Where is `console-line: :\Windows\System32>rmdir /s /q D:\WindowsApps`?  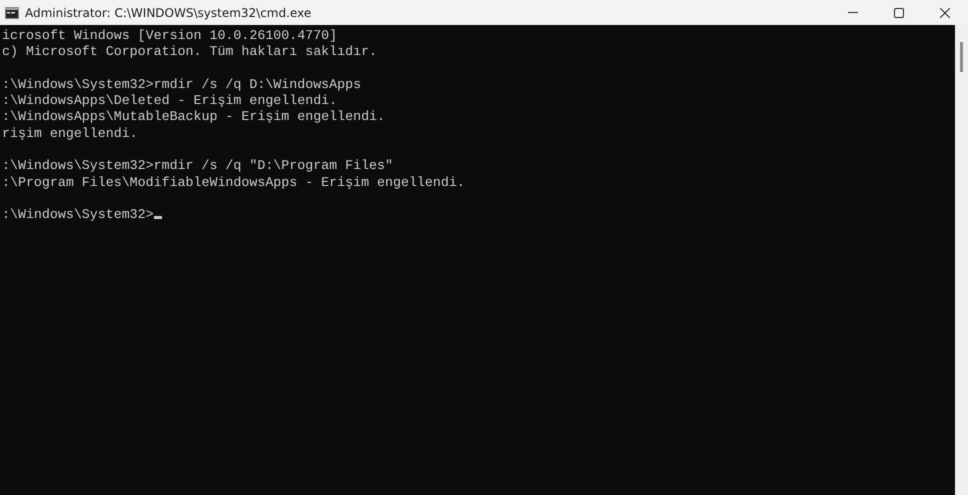 console-line: :\Windows\System32>rmdir /s /q D:\WindowsApps is located at coordinates (182, 84).